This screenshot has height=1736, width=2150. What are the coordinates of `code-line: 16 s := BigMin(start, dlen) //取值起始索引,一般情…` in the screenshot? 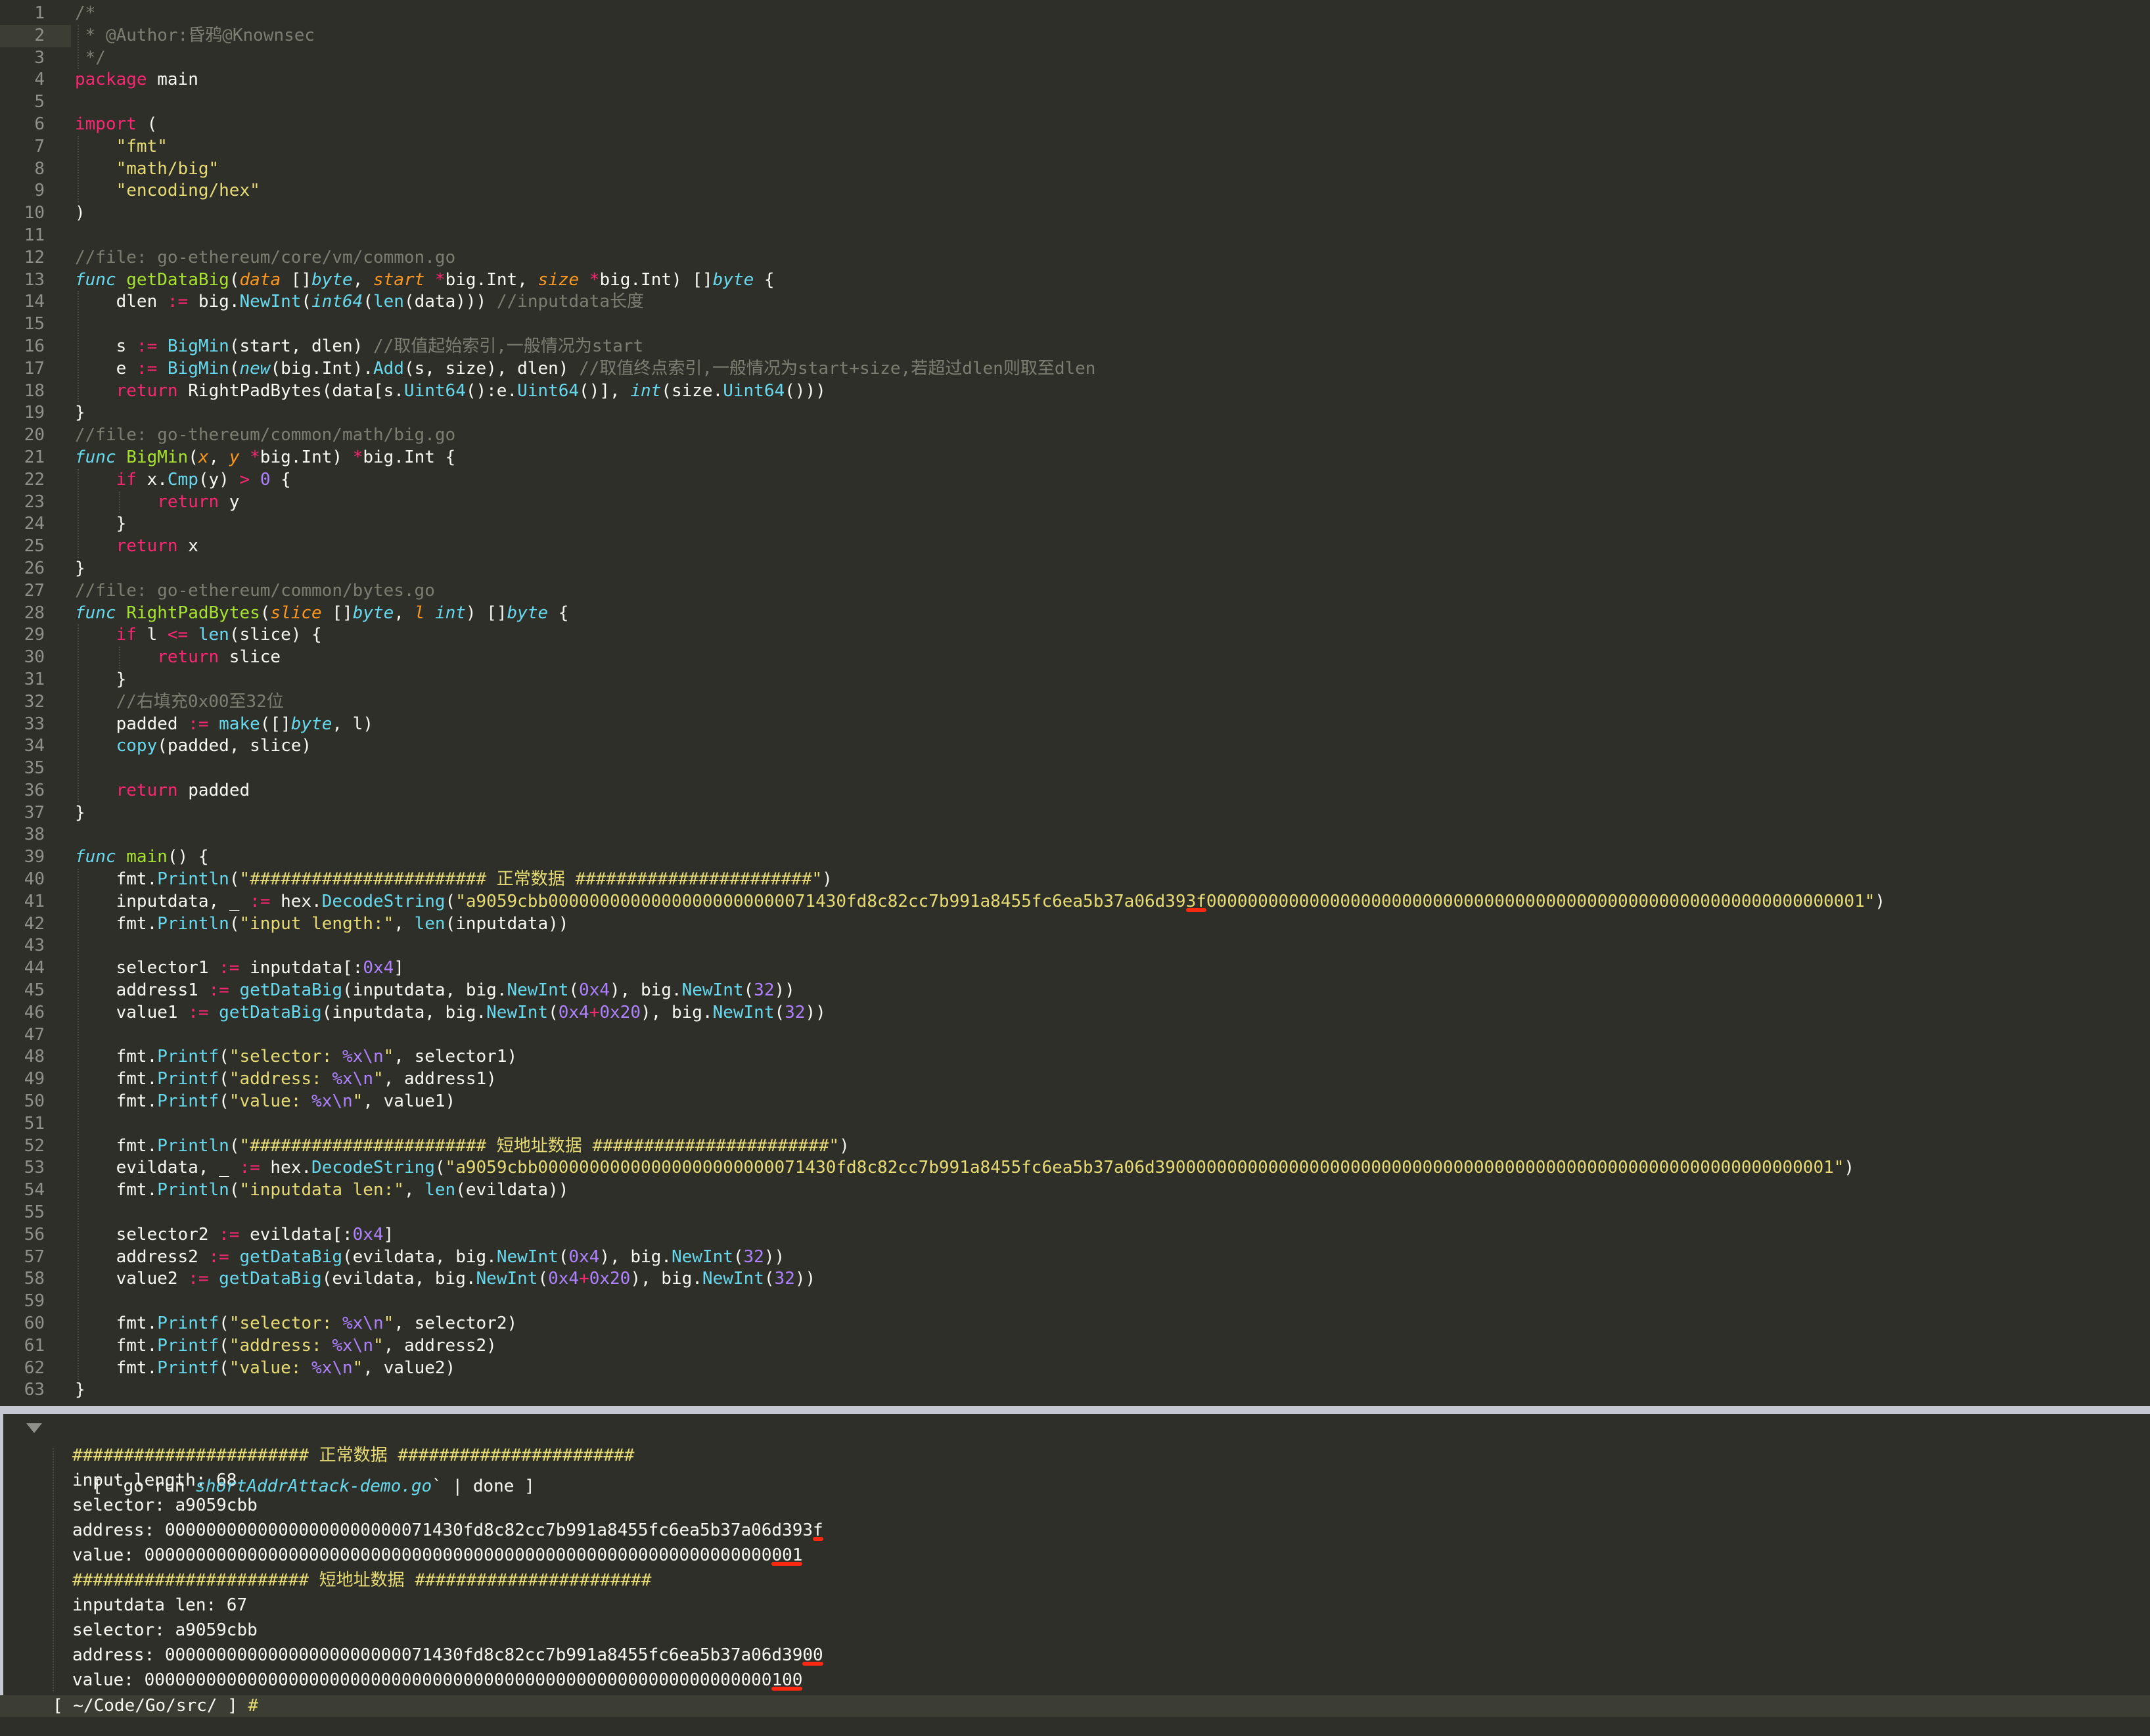 It's located at (1075, 347).